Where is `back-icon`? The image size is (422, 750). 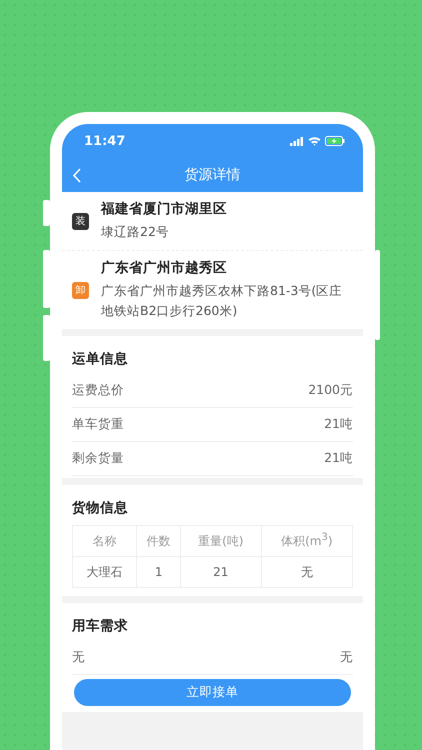
back-icon is located at coordinates (77, 175).